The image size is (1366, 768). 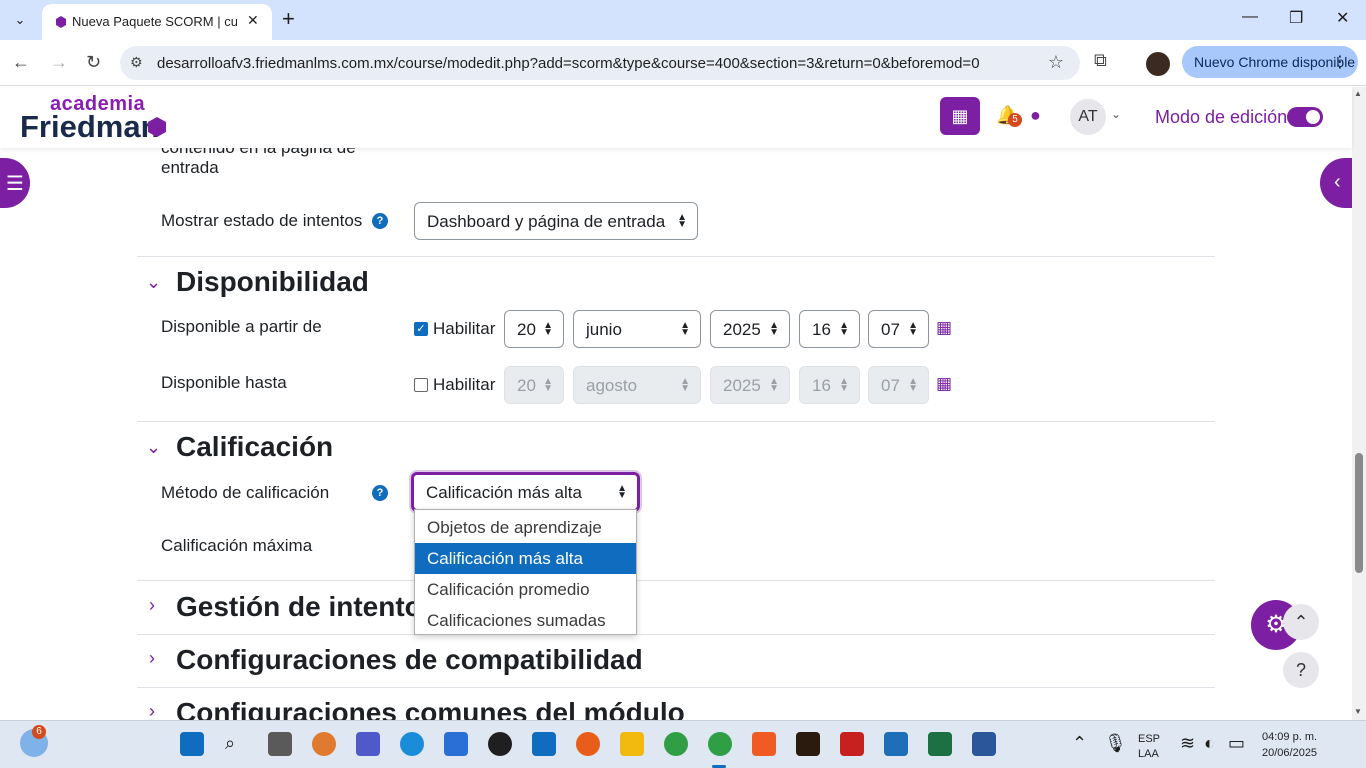 What do you see at coordinates (750, 329) in the screenshot?
I see `from-year-select: 2025 ▲ ▼` at bounding box center [750, 329].